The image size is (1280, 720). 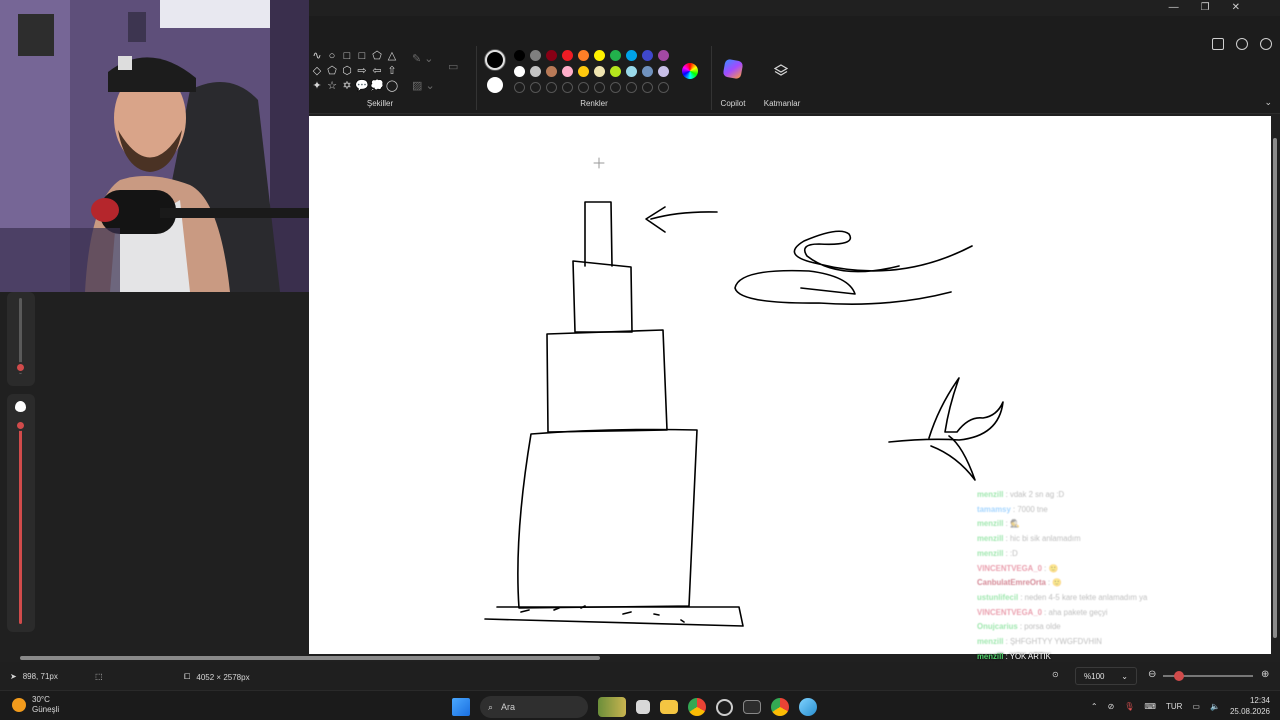 I want to click on fill-icon: ▨ ⌄, so click(x=423, y=85).